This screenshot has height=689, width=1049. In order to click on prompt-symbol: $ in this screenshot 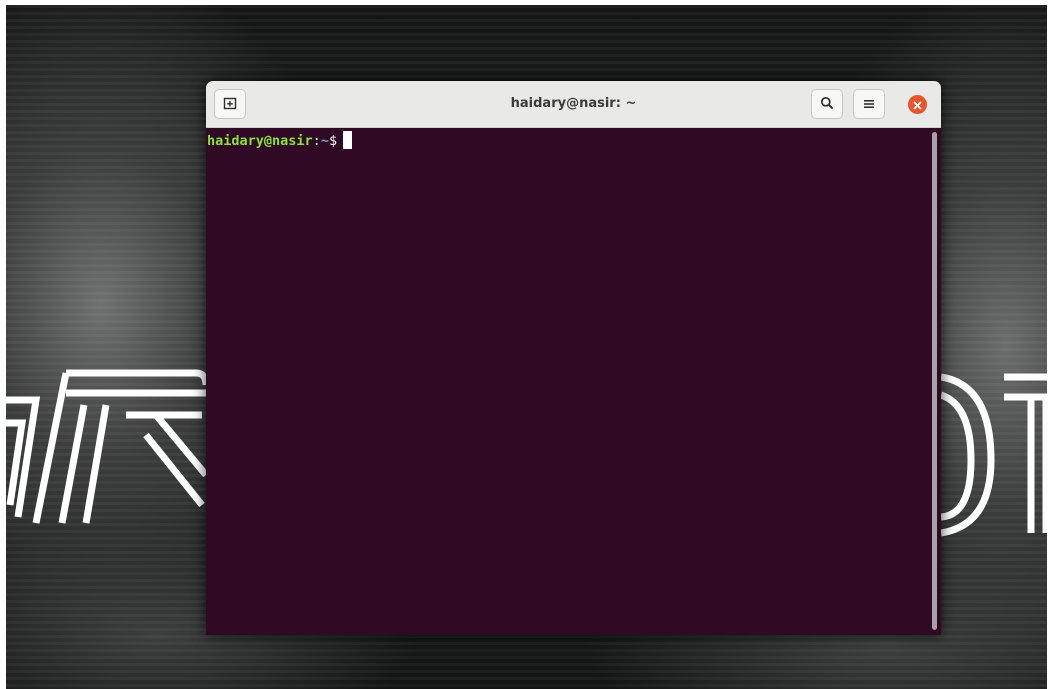, I will do `click(333, 141)`.